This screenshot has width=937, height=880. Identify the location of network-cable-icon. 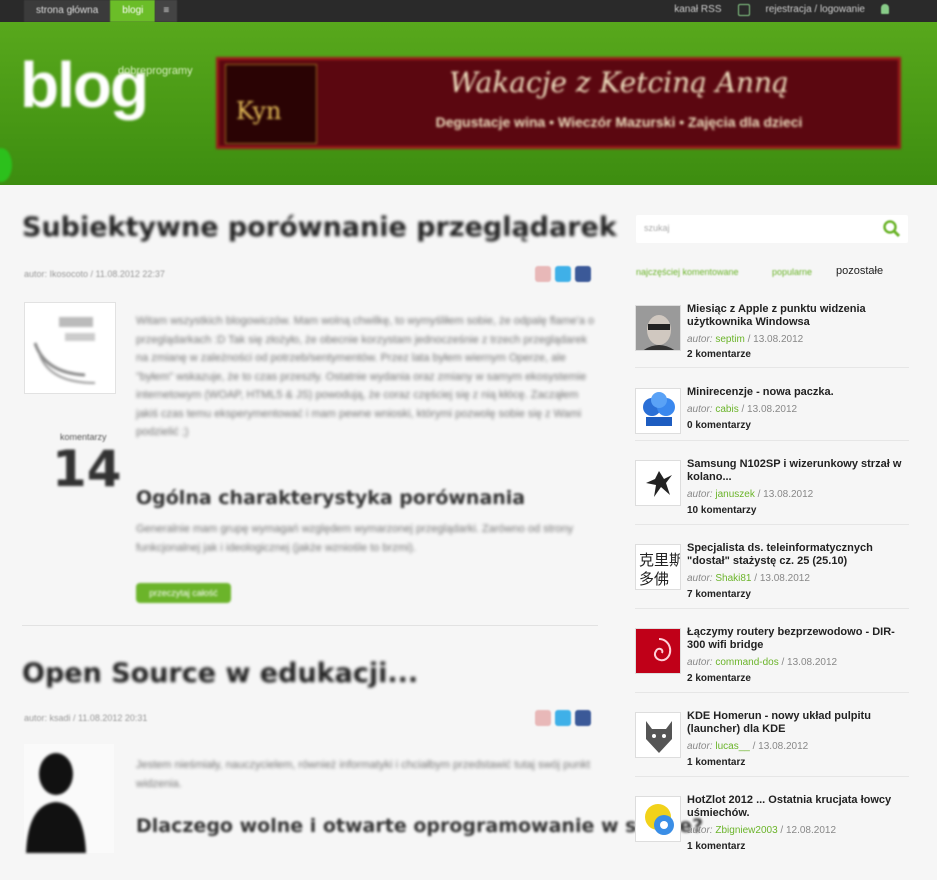
(64, 350).